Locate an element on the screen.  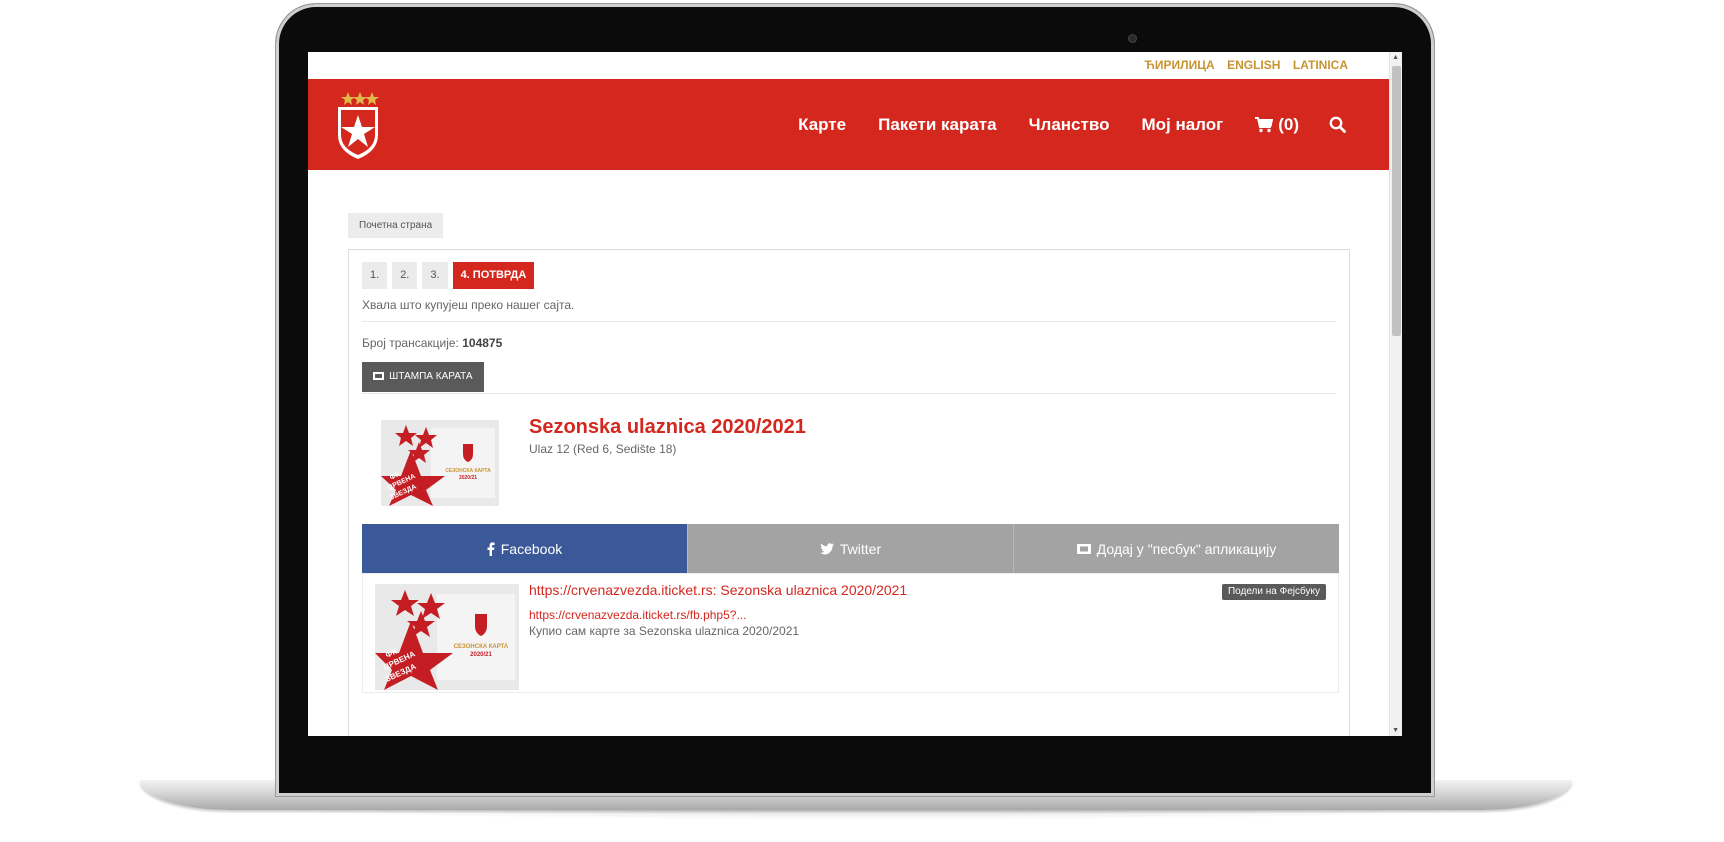
twitter-icon is located at coordinates (826, 548).